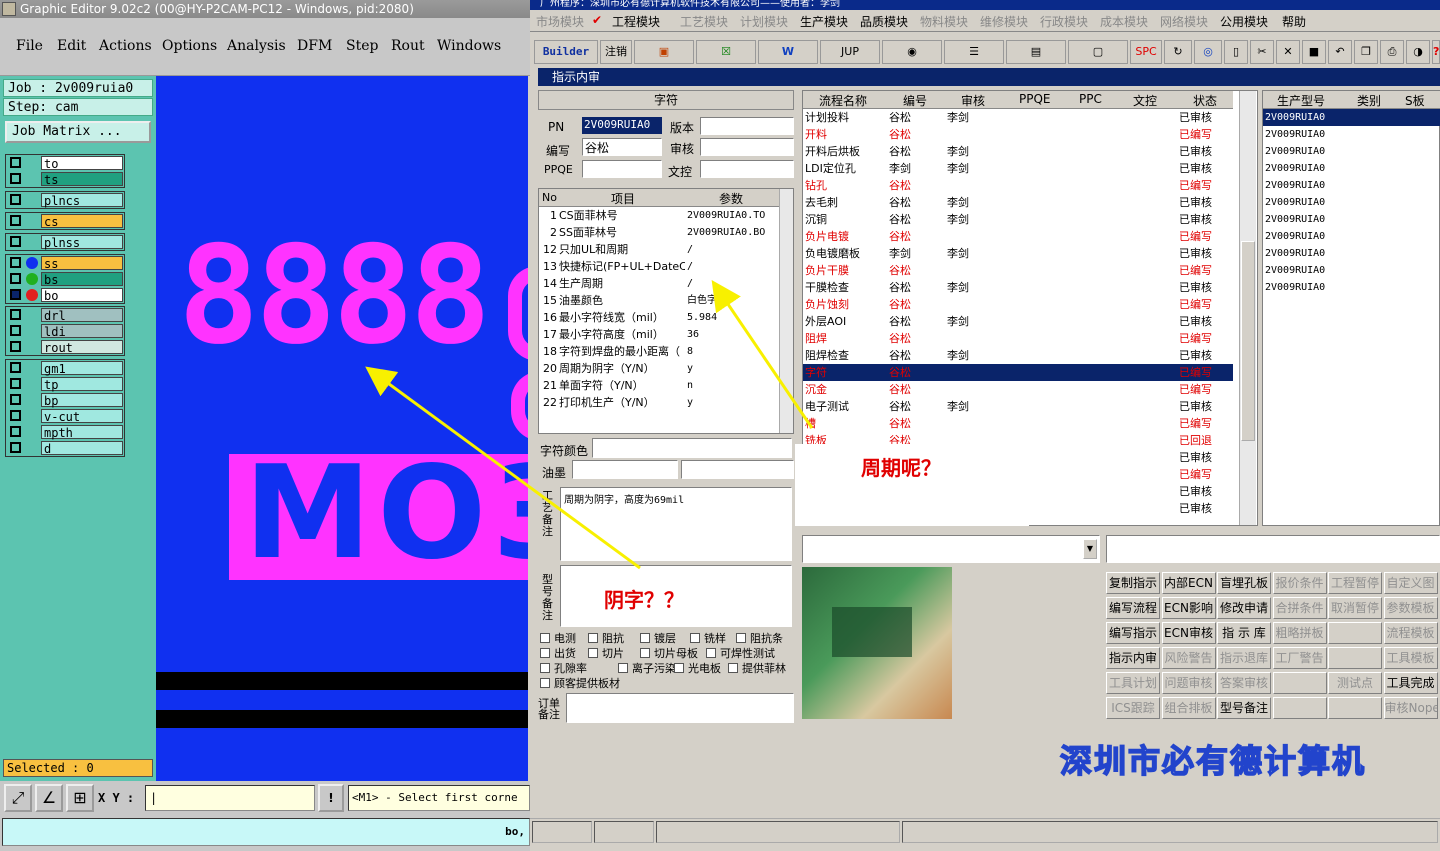  Describe the element at coordinates (762, 354) in the screenshot. I see `arrow-to-period-row` at that location.